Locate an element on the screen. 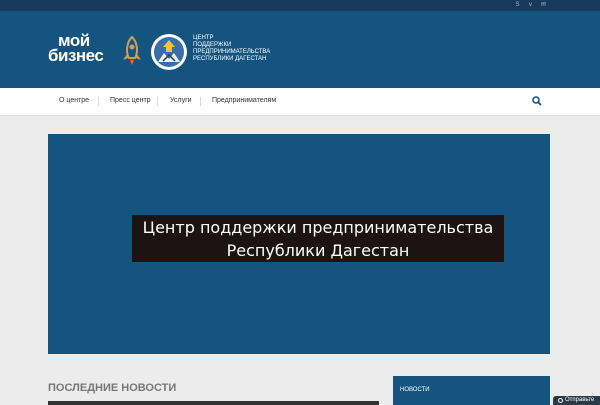  nav-item-about: О центре is located at coordinates (74, 100).